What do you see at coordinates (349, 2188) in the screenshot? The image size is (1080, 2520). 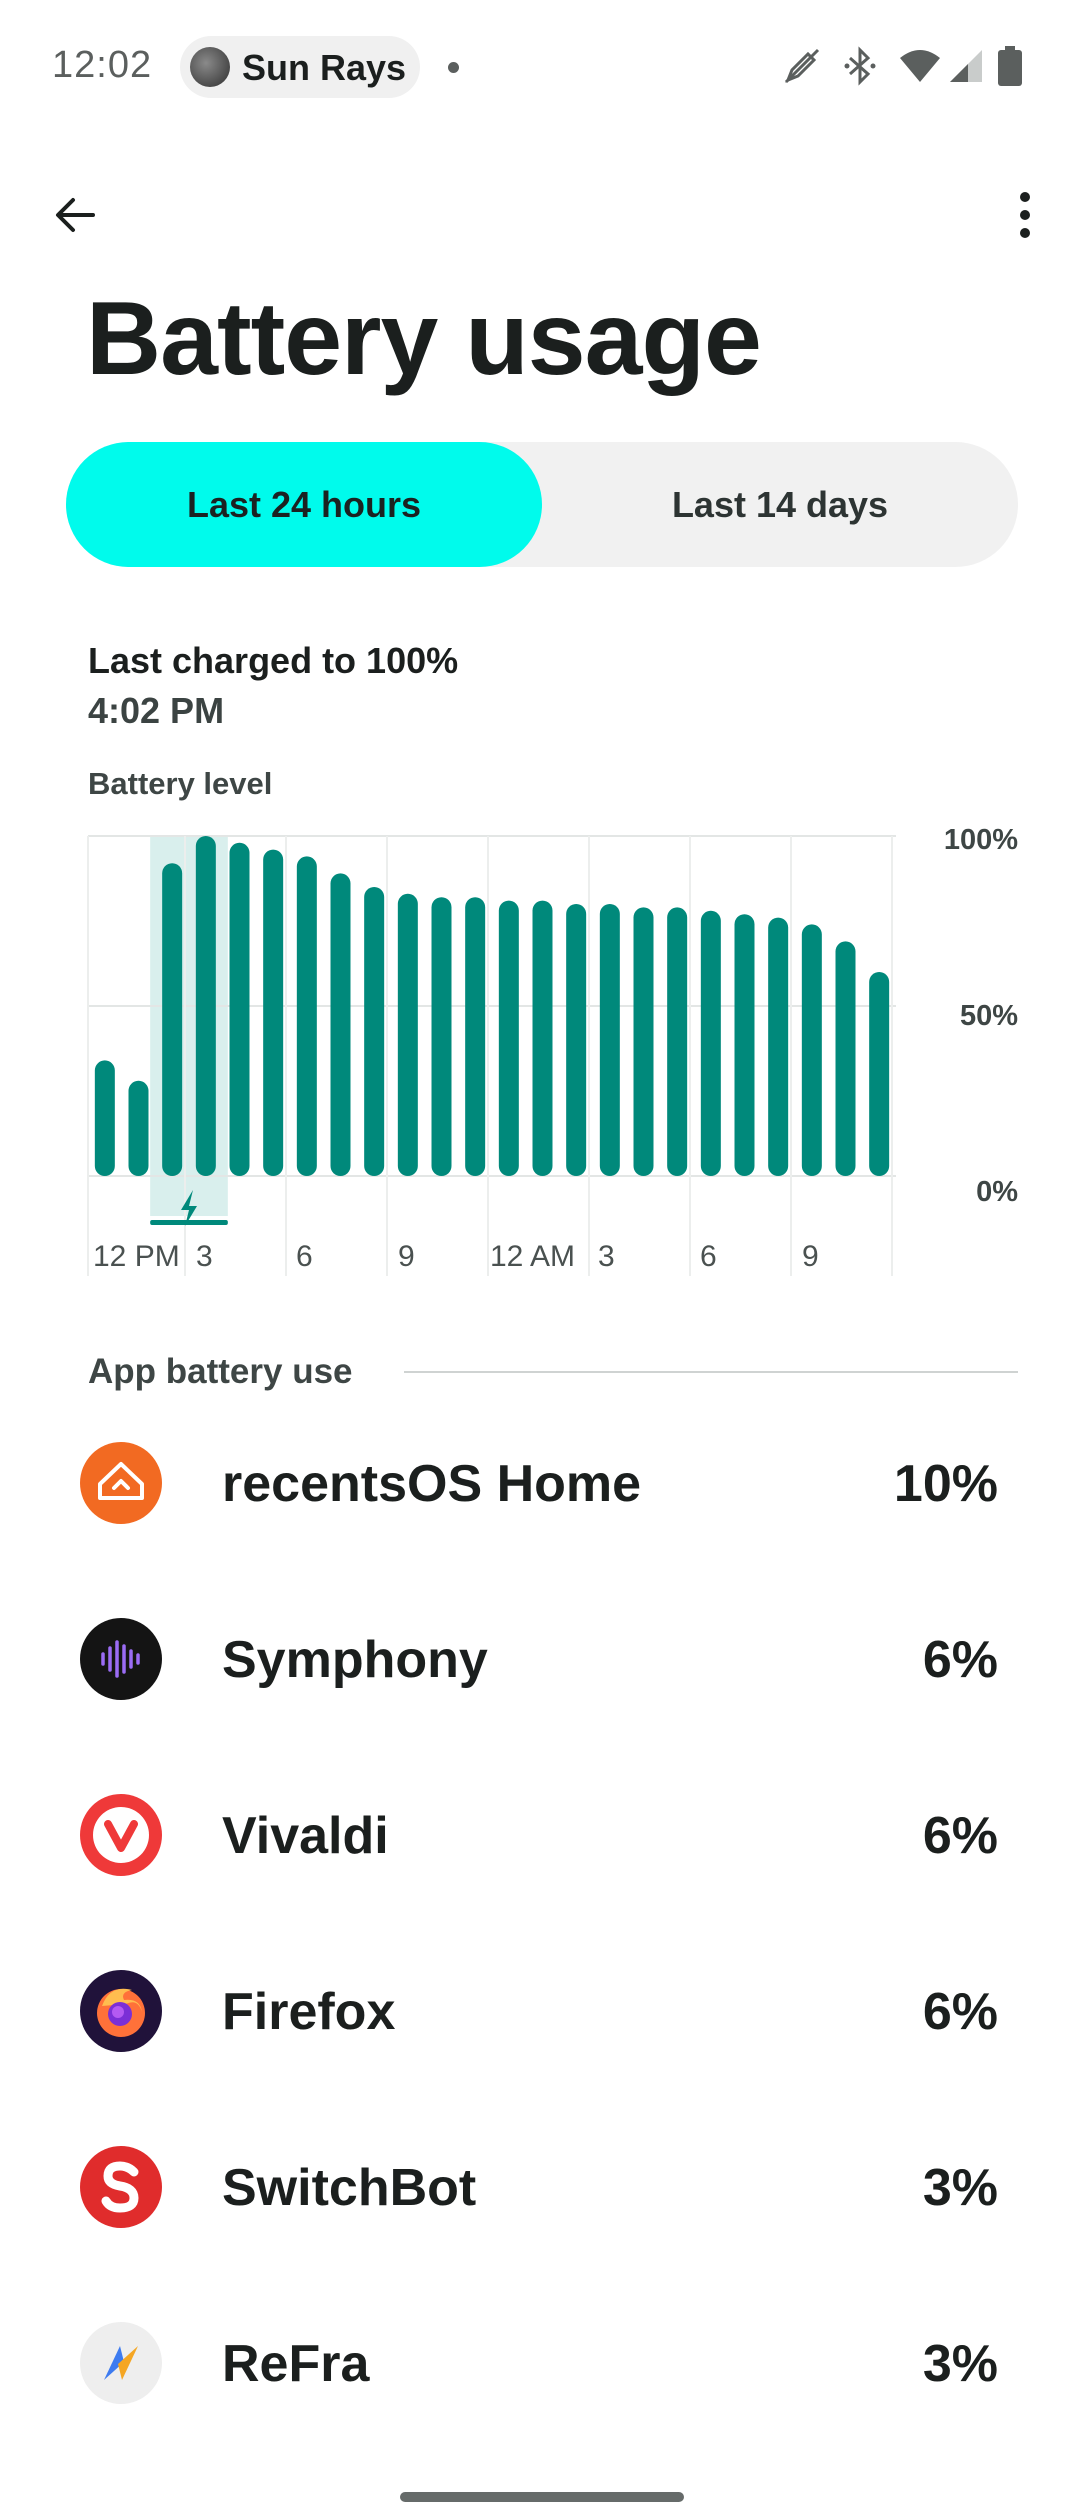 I see `app-name: SwitchBot` at bounding box center [349, 2188].